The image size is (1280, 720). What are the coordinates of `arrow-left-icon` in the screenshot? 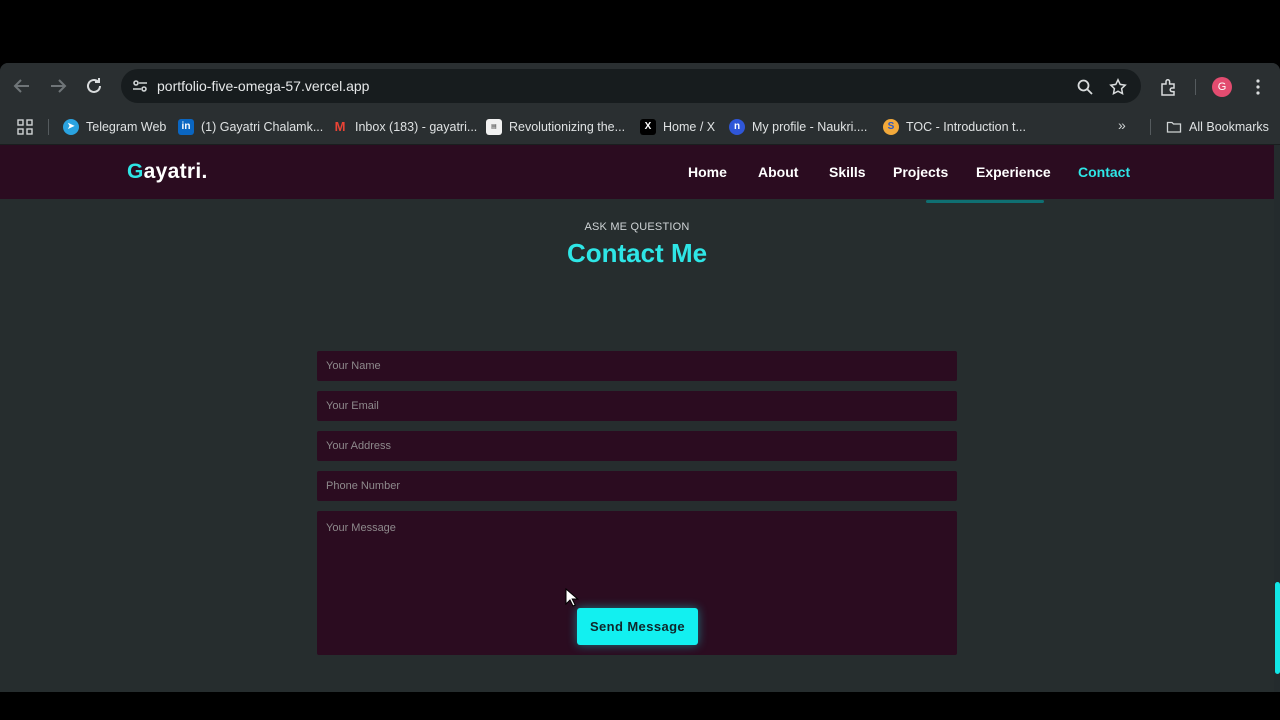 It's located at (21, 86).